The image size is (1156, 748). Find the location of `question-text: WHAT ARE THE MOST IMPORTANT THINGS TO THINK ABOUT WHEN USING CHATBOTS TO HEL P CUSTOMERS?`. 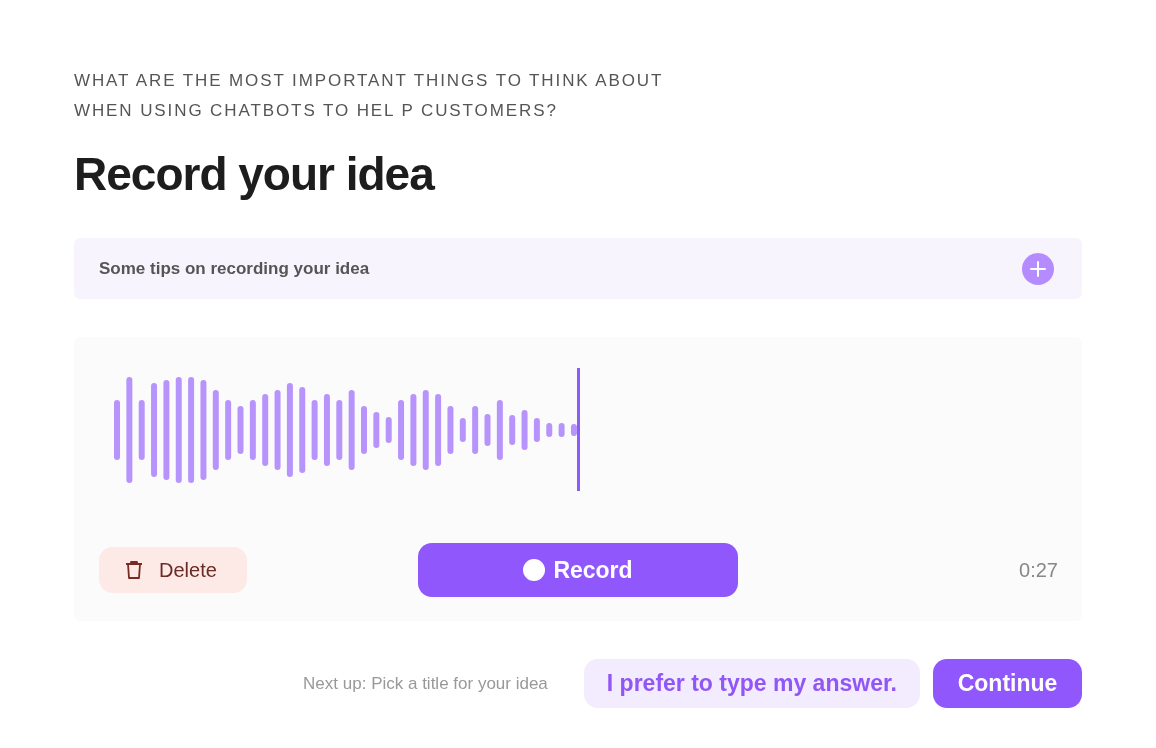

question-text: WHAT ARE THE MOST IMPORTANT THINGS TO THINK ABOUT WHEN USING CHATBOTS TO HEL P CUSTOMERS? is located at coordinates (369, 96).